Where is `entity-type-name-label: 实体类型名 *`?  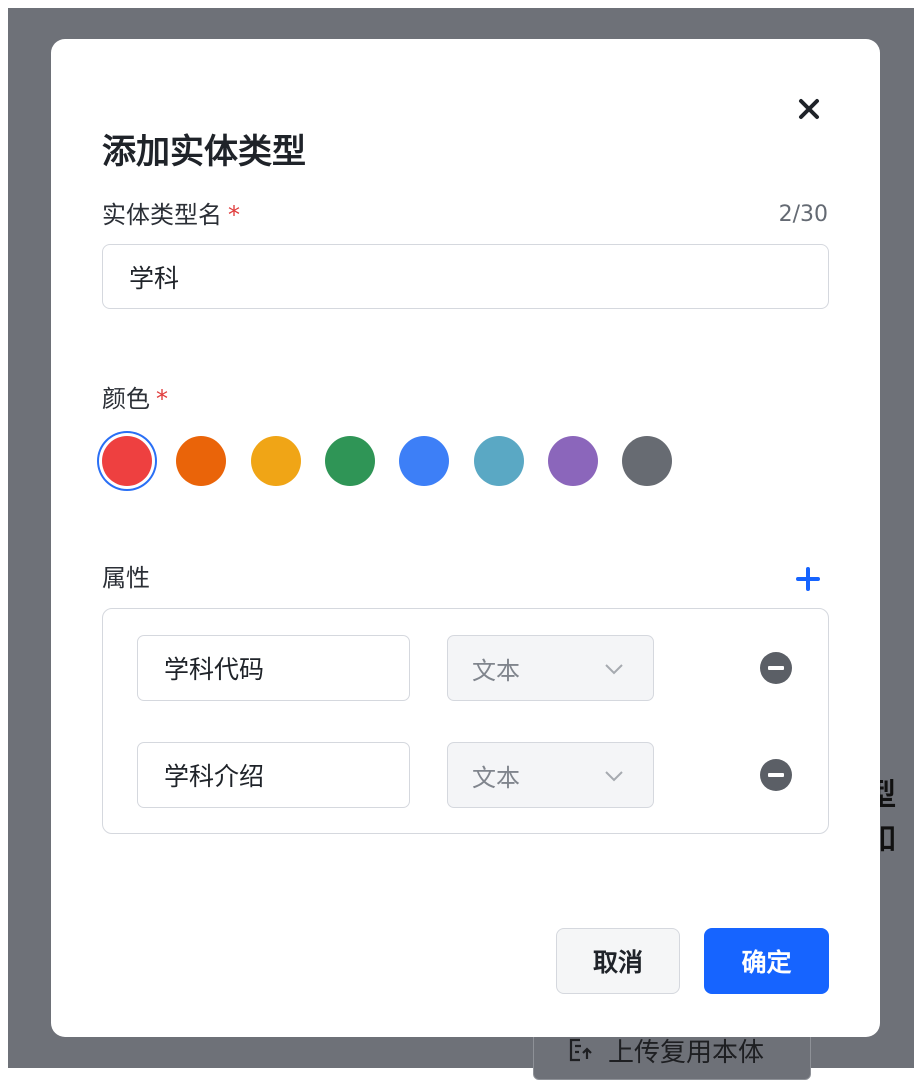 entity-type-name-label: 实体类型名 * is located at coordinates (171, 212).